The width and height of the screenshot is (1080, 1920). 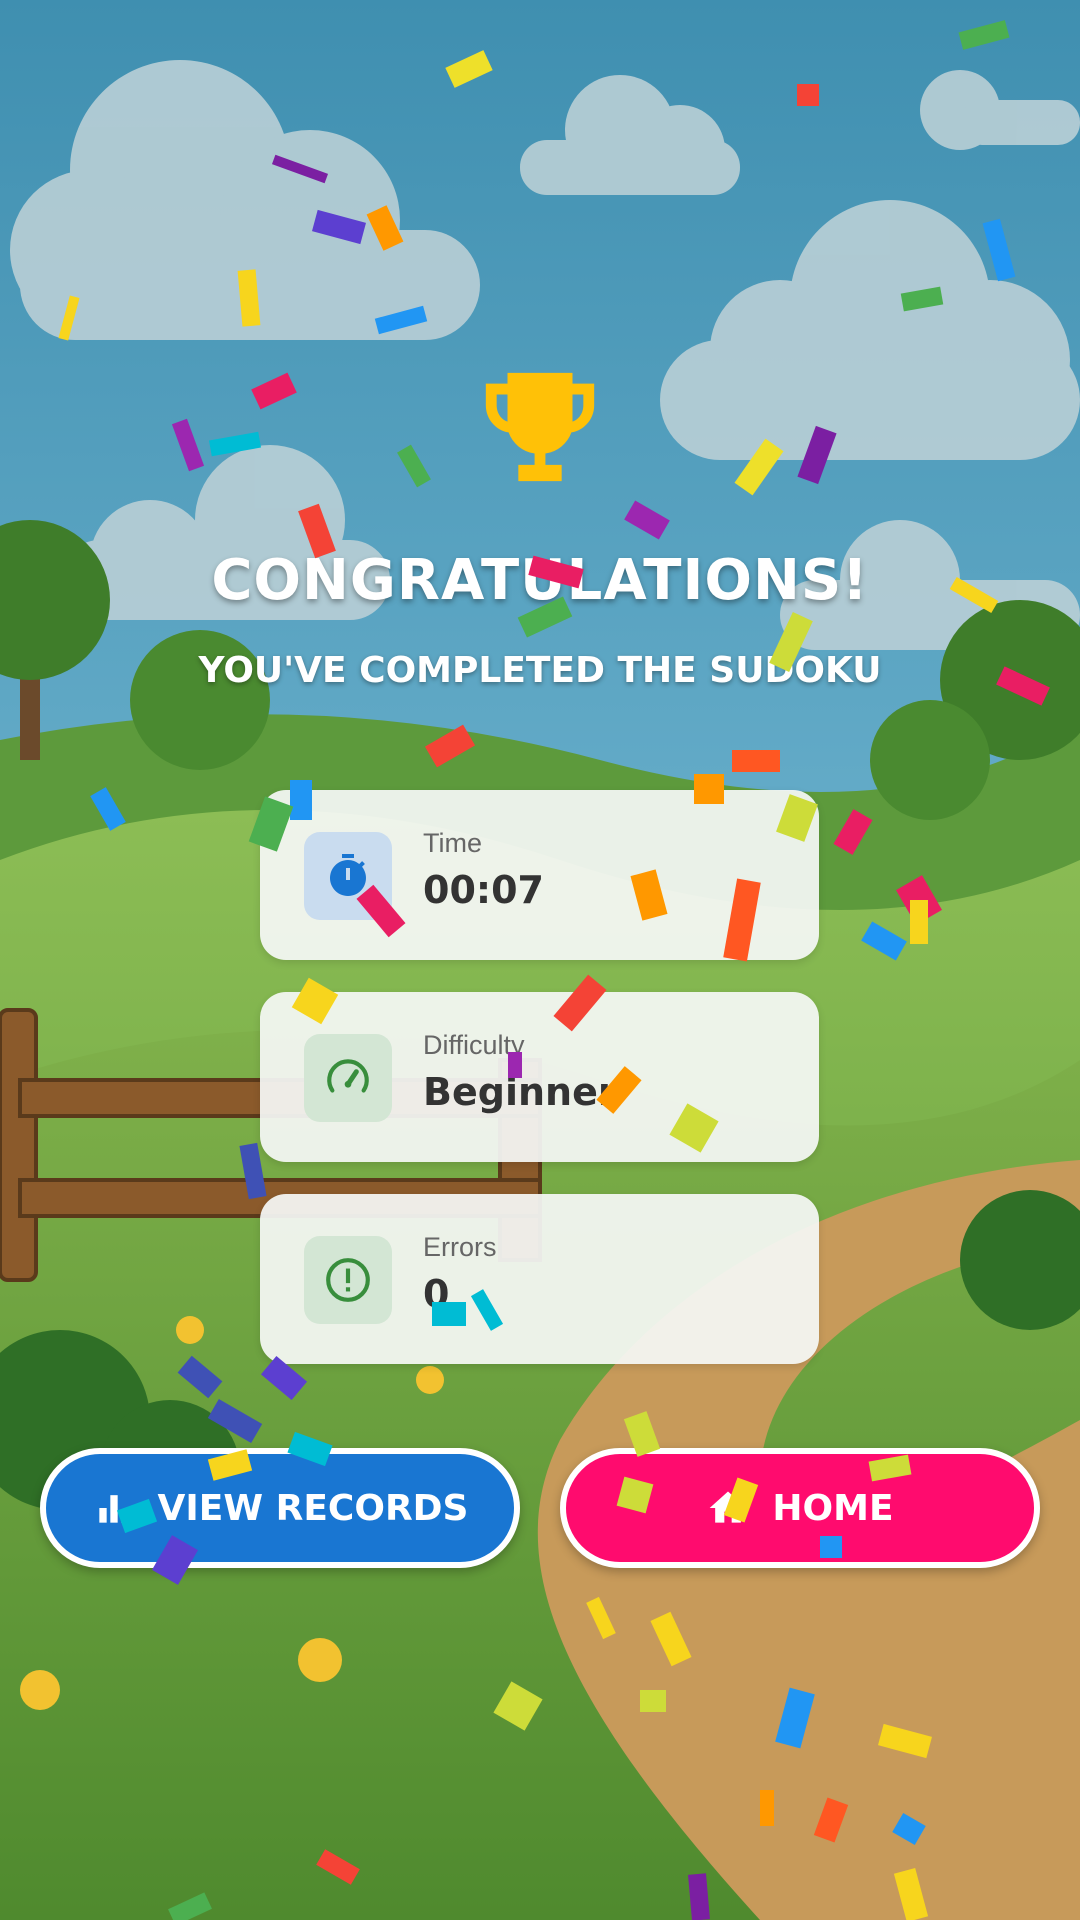 What do you see at coordinates (833, 1508) in the screenshot?
I see `home-label: HOME` at bounding box center [833, 1508].